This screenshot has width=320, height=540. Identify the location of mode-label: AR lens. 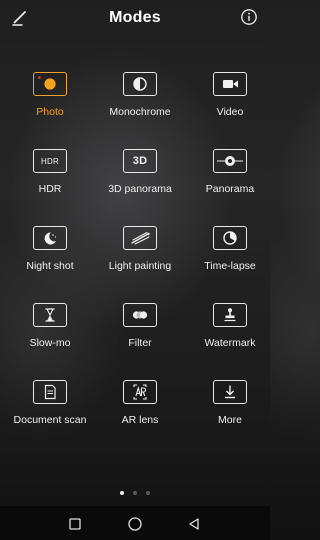
(140, 420).